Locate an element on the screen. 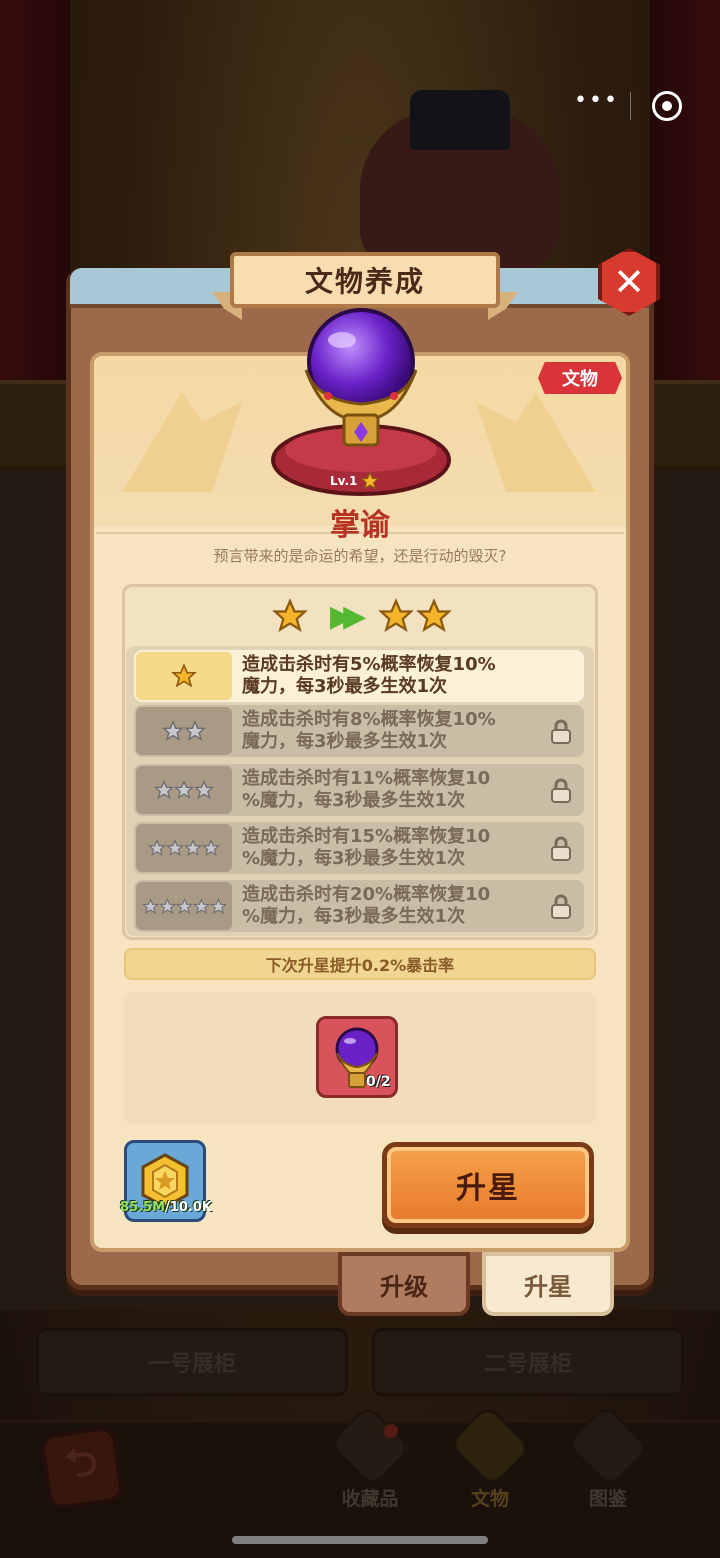 The height and width of the screenshot is (1558, 720). star-row: 造成击杀时有5%概率恢复10% 魔力，每3秒最多生效1次 is located at coordinates (359, 676).